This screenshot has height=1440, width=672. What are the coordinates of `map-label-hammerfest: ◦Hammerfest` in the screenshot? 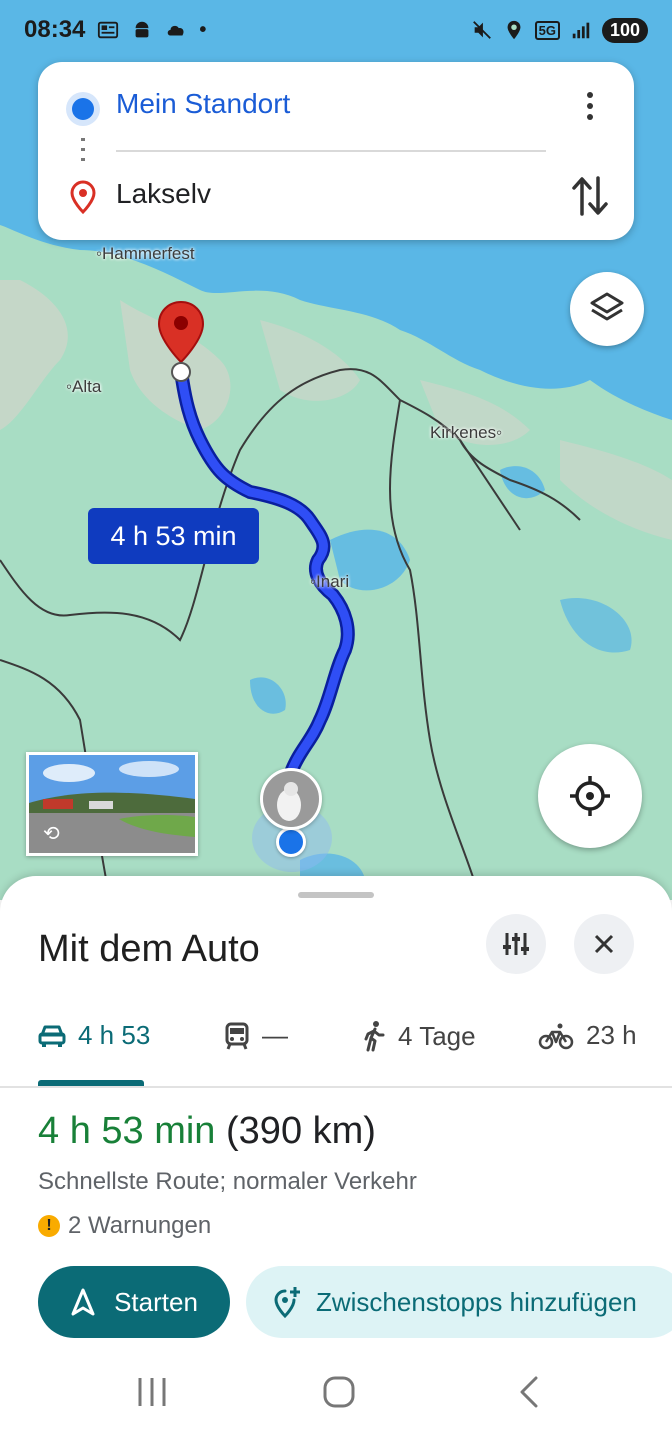 It's located at (145, 253).